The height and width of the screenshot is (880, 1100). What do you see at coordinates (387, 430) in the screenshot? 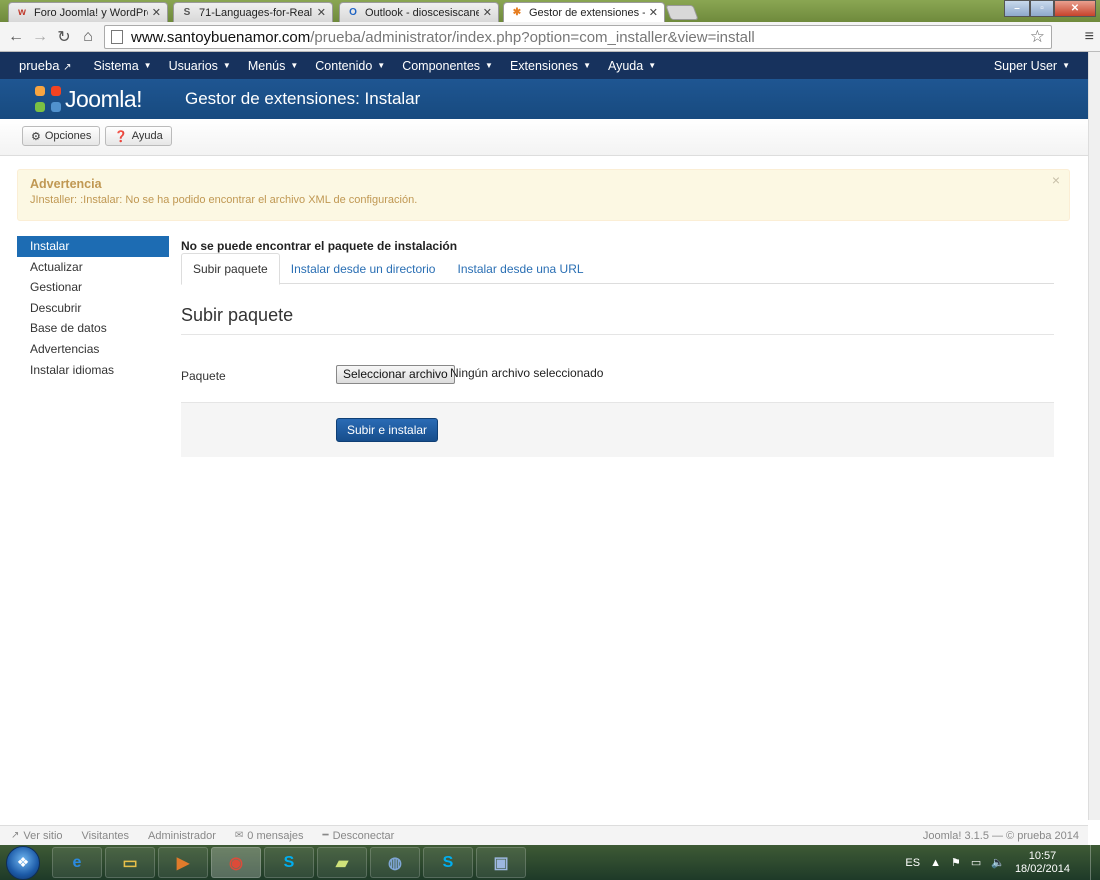
I see `upload-install-button: Subir e instalar` at bounding box center [387, 430].